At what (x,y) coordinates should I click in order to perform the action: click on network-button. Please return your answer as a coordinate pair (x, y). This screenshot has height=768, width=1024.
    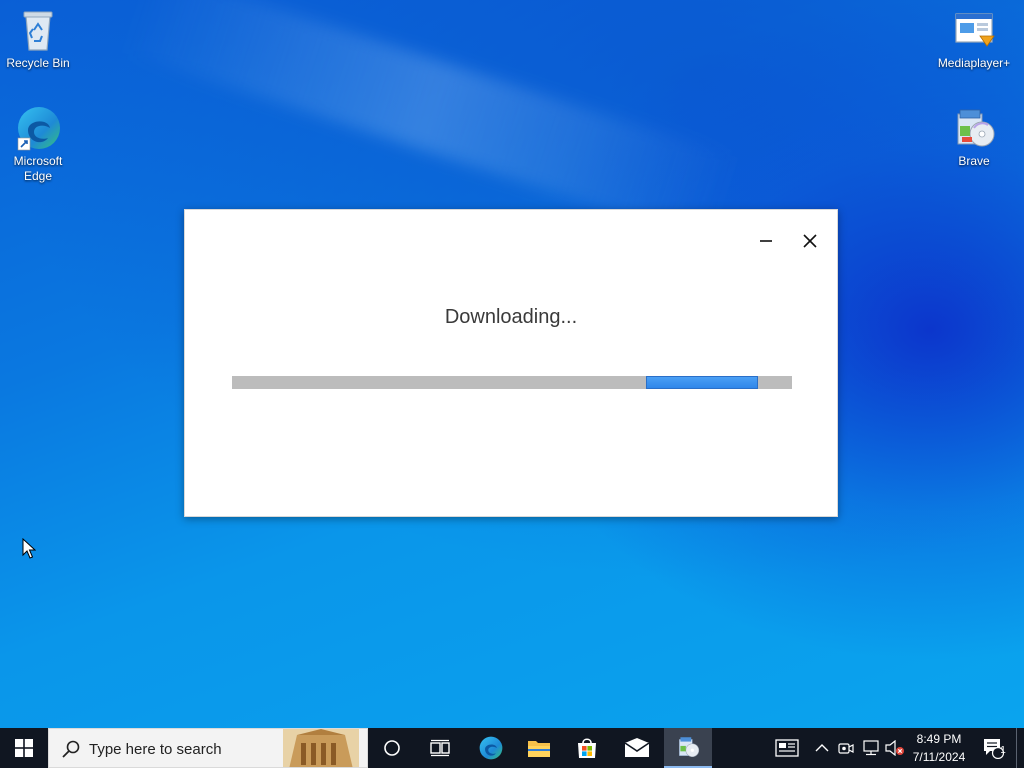
    Looking at the image, I should click on (871, 748).